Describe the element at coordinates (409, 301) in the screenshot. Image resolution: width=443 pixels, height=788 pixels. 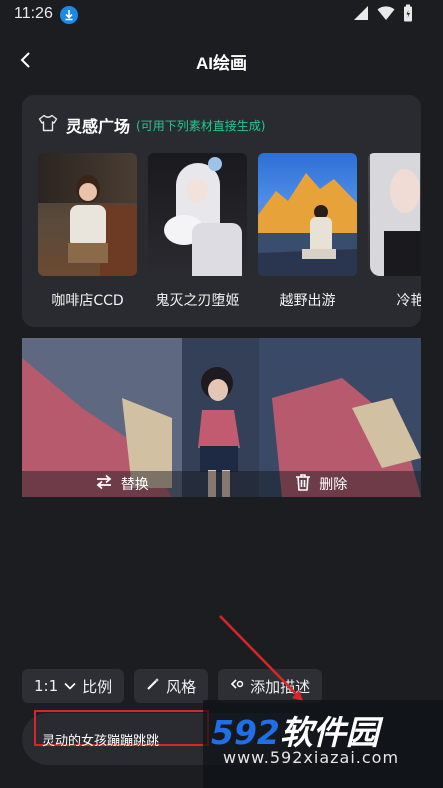
I see `inspiration-item-label: 冷艳少` at that location.